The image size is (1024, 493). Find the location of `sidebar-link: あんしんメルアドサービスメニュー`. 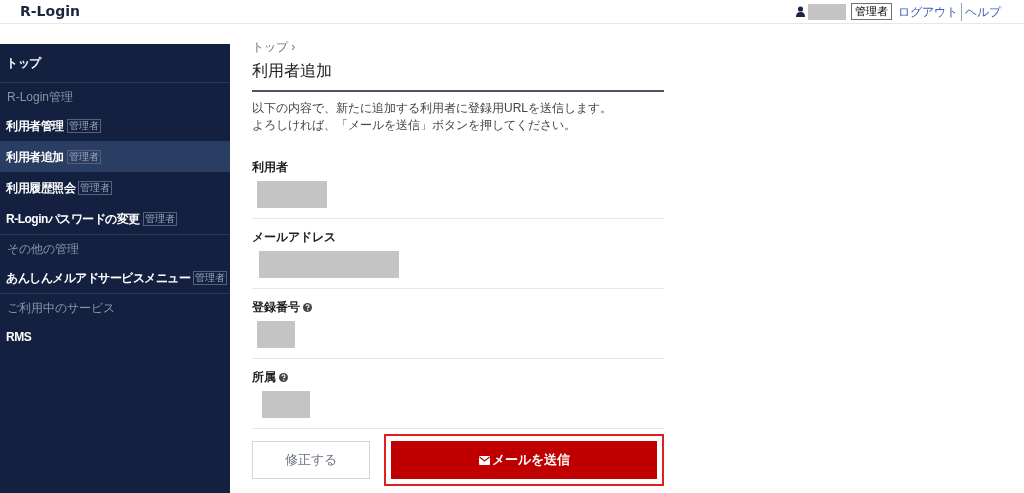

sidebar-link: あんしんメルアドサービスメニュー is located at coordinates (98, 277).